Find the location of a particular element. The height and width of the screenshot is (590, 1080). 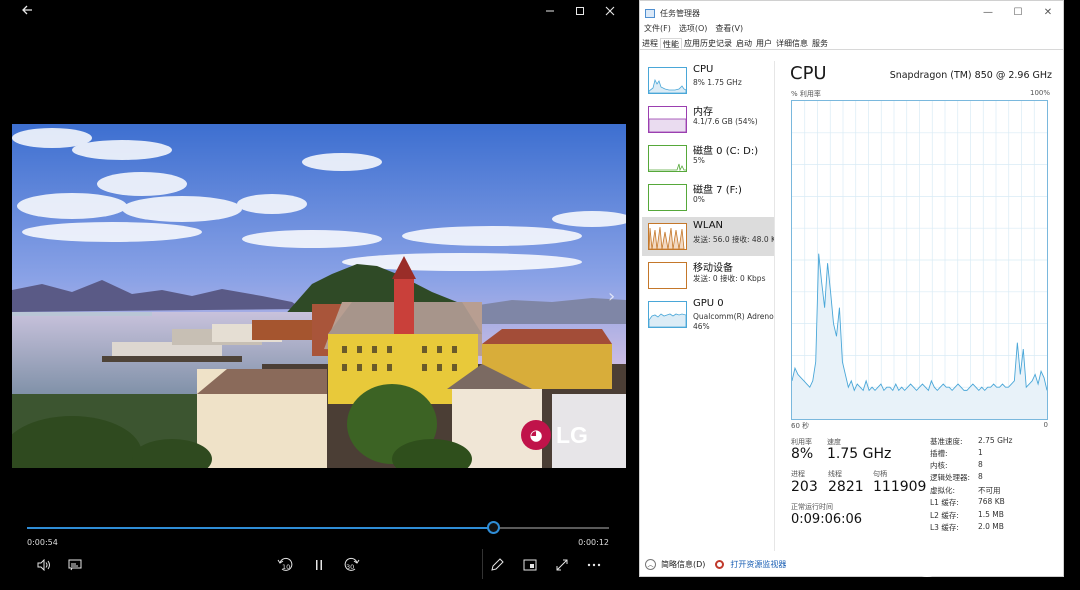

elapsed-time: 0:00:54 is located at coordinates (42, 542).